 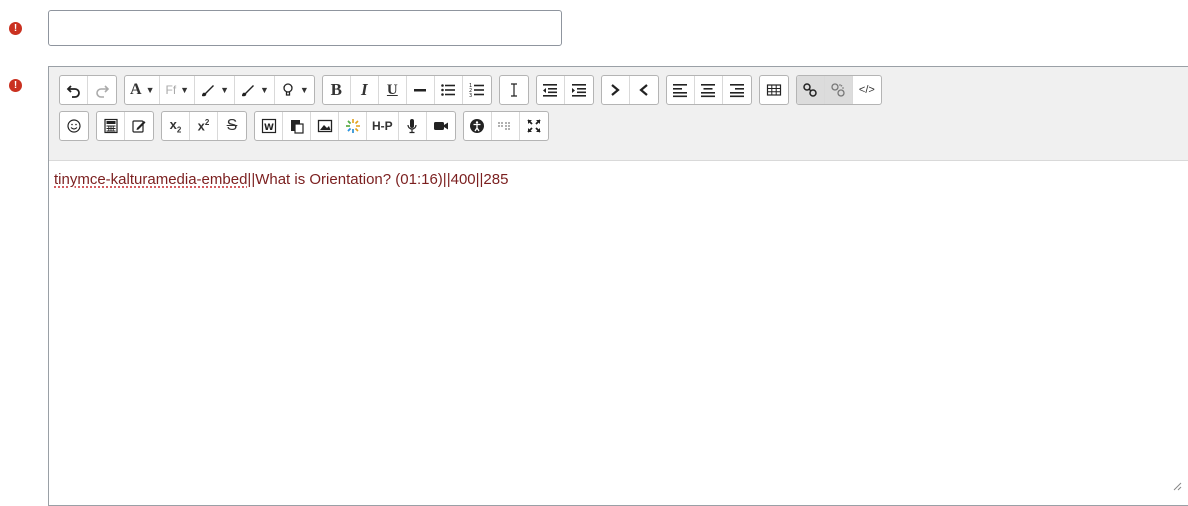 I want to click on table-button, so click(x=774, y=90).